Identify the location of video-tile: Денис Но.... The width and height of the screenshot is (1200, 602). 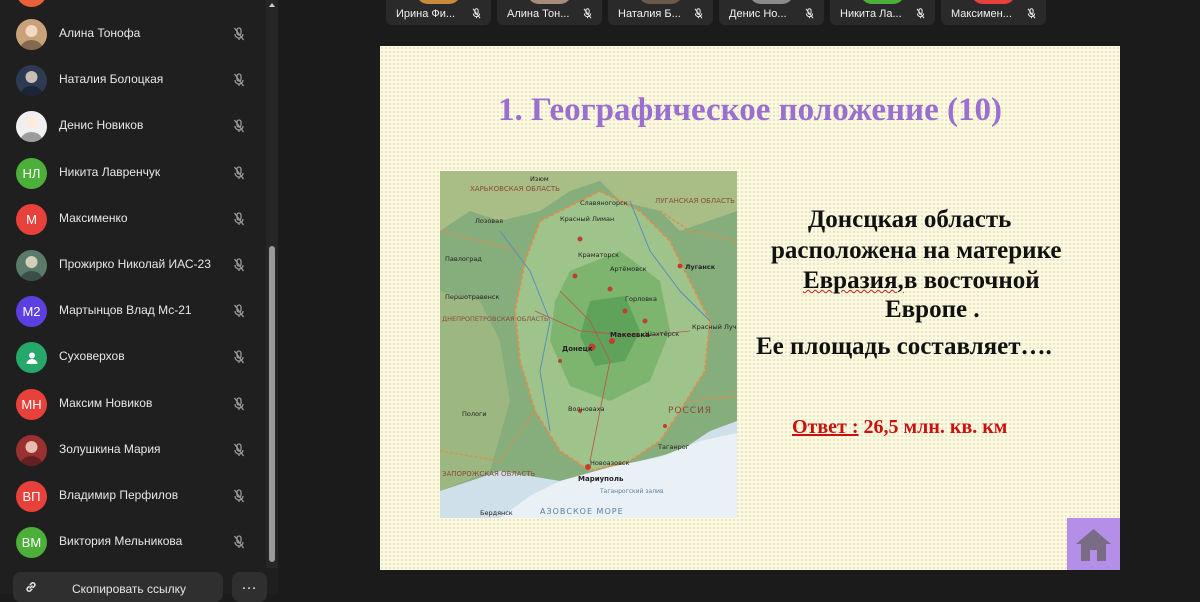
(771, 12).